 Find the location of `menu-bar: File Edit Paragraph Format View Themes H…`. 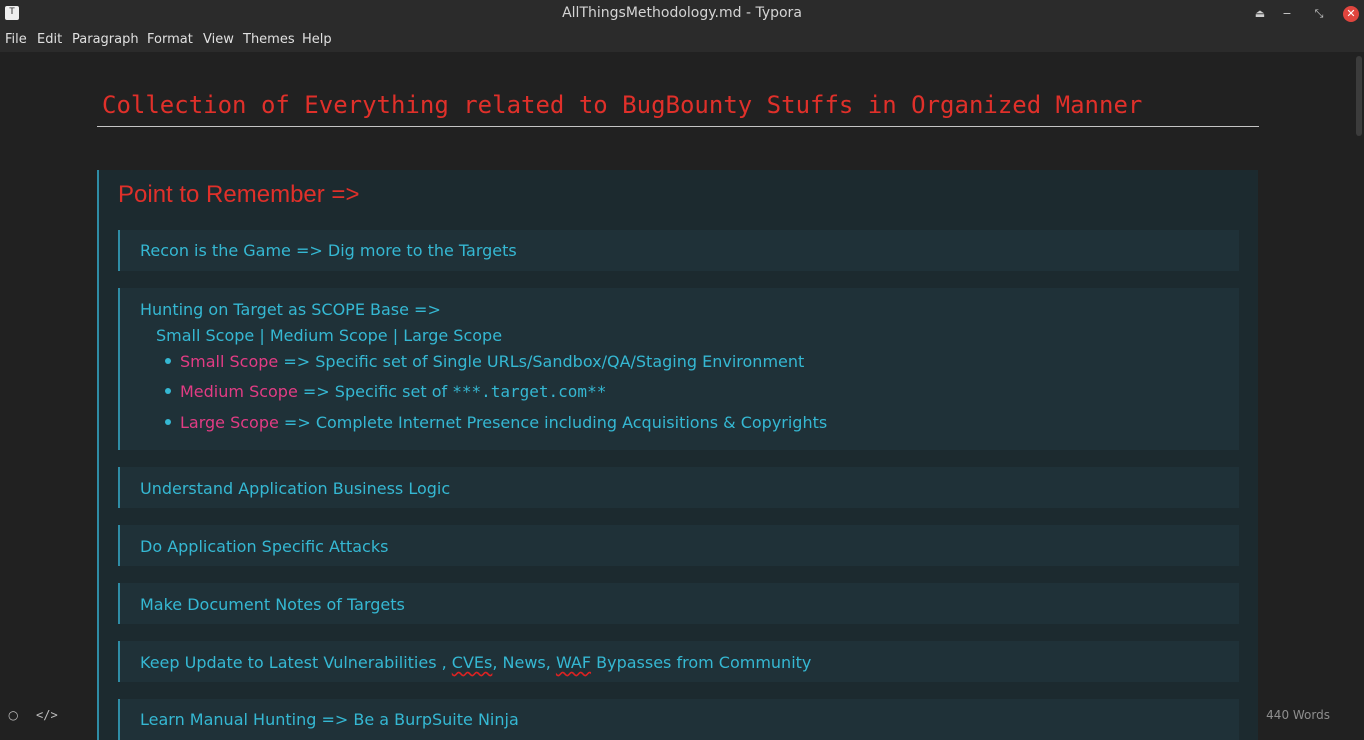

menu-bar: File Edit Paragraph Format View Themes H… is located at coordinates (682, 40).